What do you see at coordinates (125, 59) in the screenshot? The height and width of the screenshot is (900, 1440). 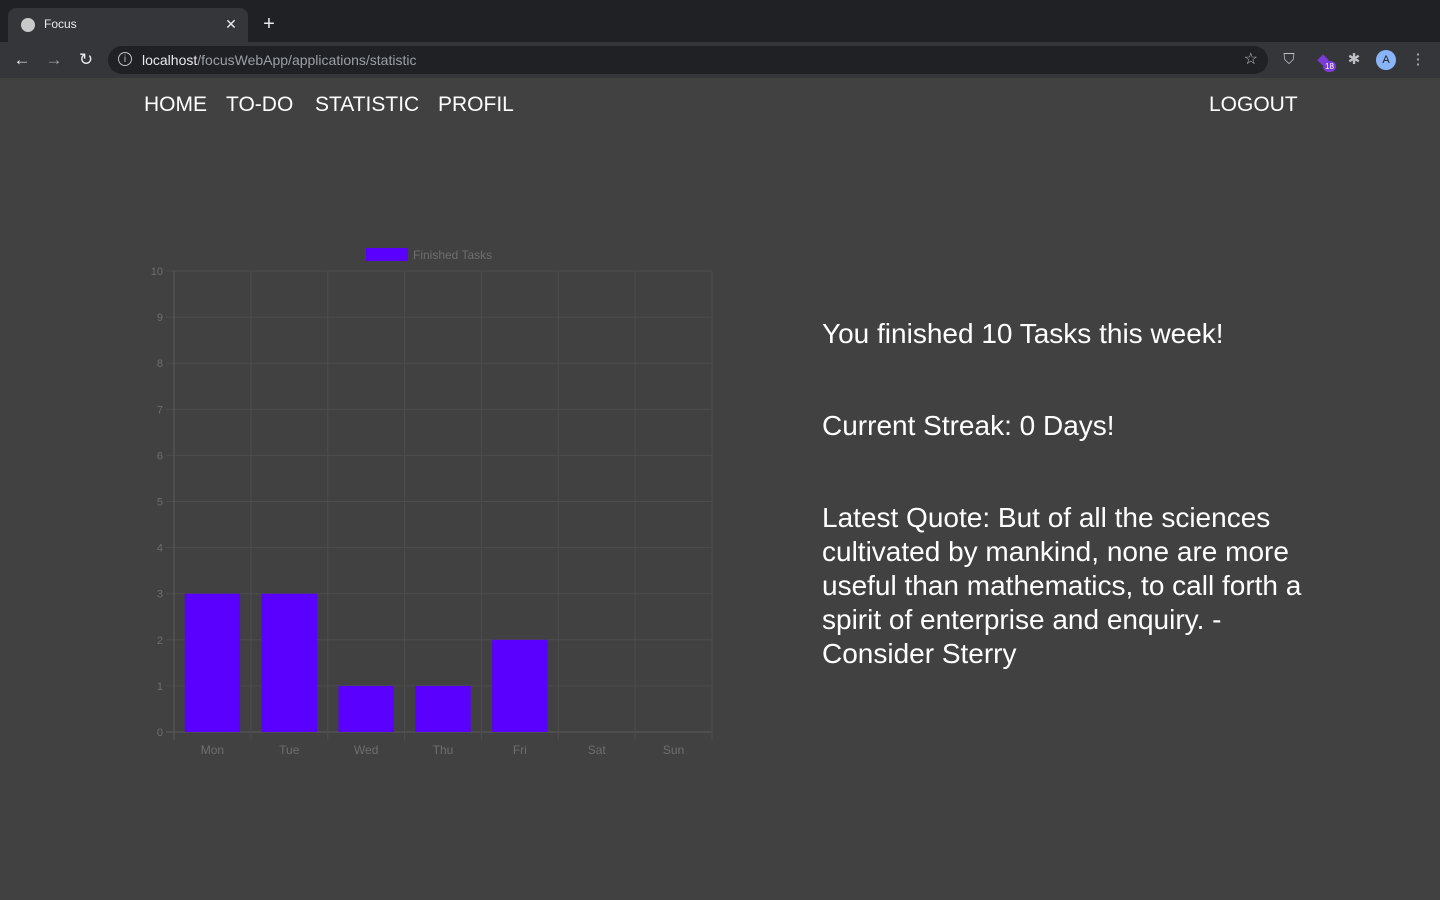 I see `info-icon: i` at bounding box center [125, 59].